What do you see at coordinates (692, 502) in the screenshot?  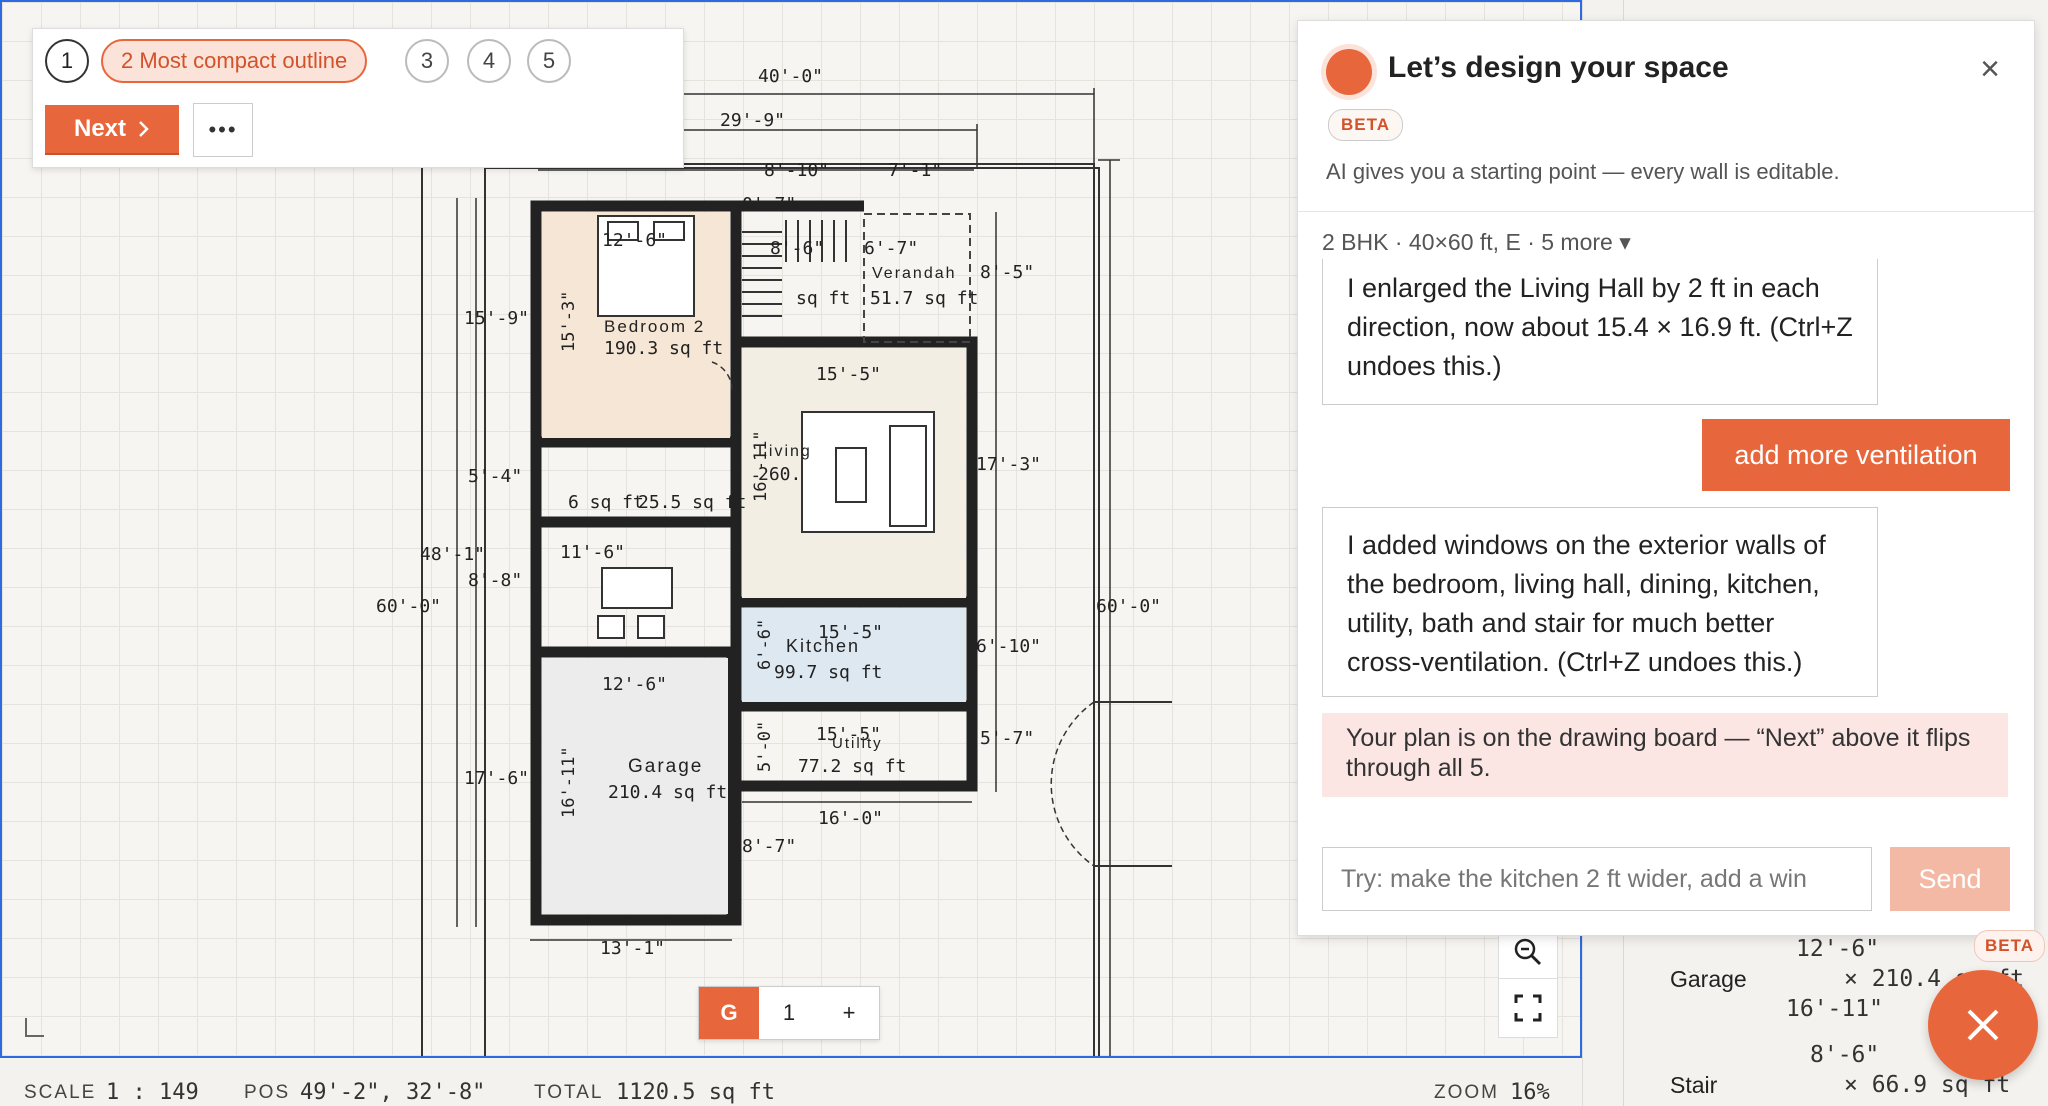 I see `pooja-area: 25.5 sq ft` at bounding box center [692, 502].